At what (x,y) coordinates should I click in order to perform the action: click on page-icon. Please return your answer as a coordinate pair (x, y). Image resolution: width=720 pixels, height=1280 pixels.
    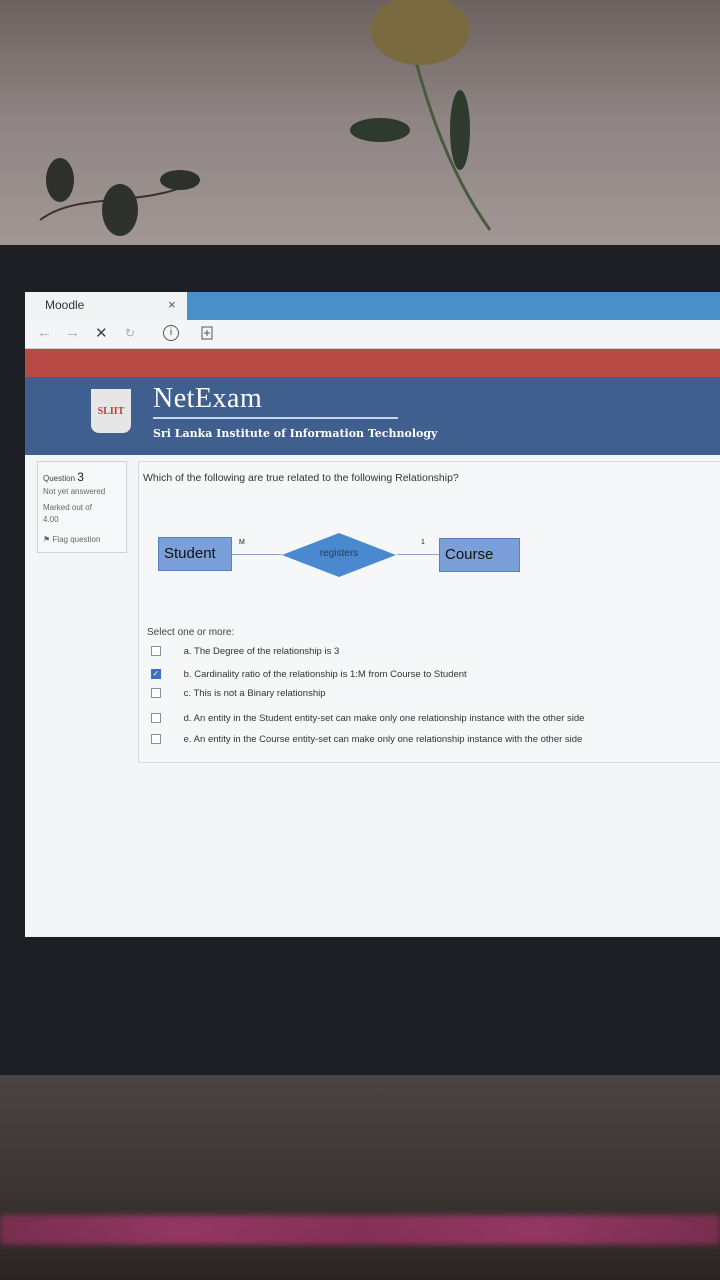
    Looking at the image, I should click on (207, 333).